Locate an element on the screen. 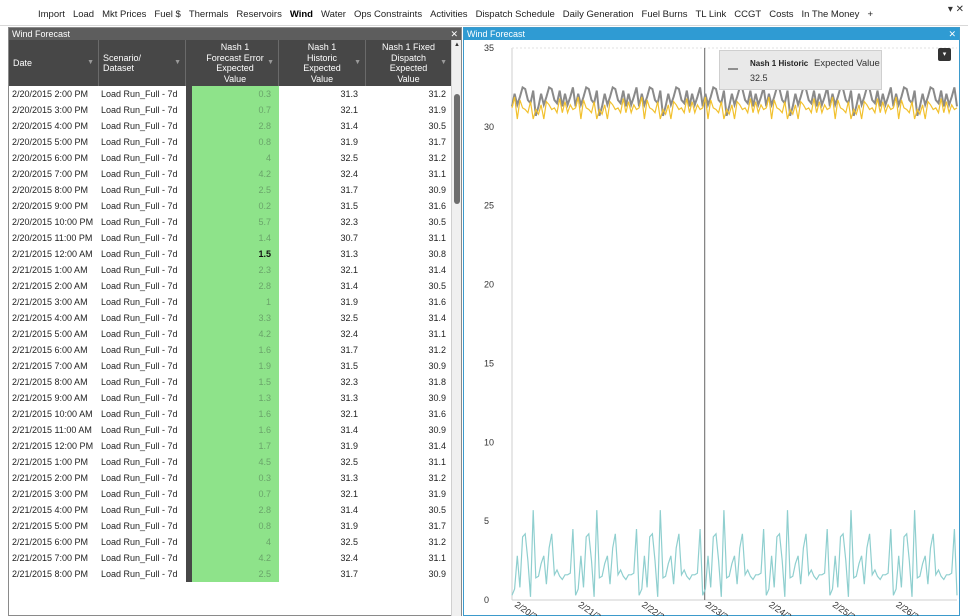 This screenshot has width=968, height=616. menu-tab: Wind is located at coordinates (301, 14).